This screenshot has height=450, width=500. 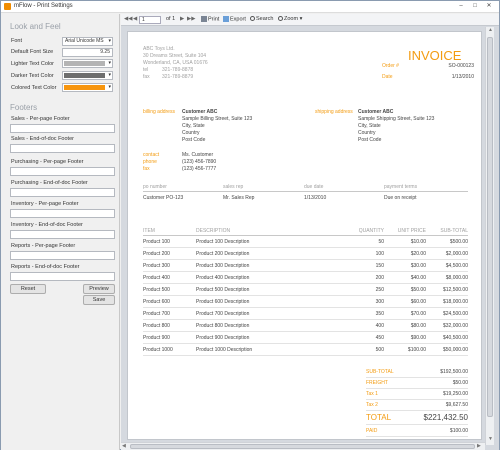 I want to click on export-icon, so click(x=226, y=19).